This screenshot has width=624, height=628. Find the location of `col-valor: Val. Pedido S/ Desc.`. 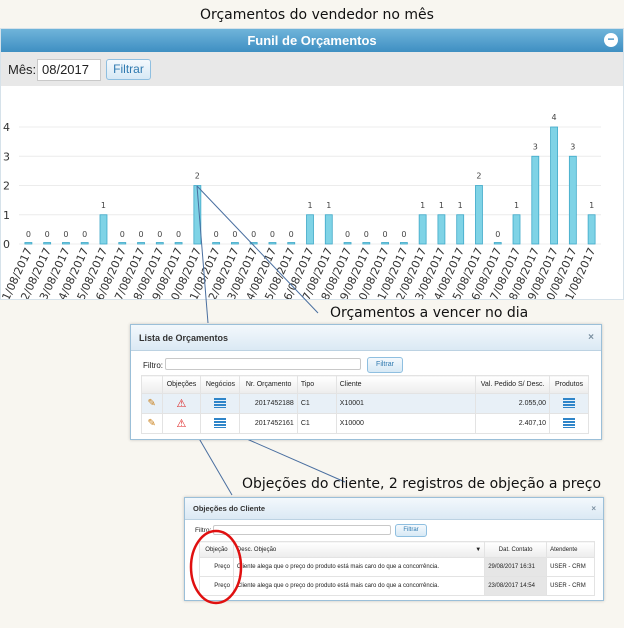

col-valor: Val. Pedido S/ Desc. is located at coordinates (512, 384).